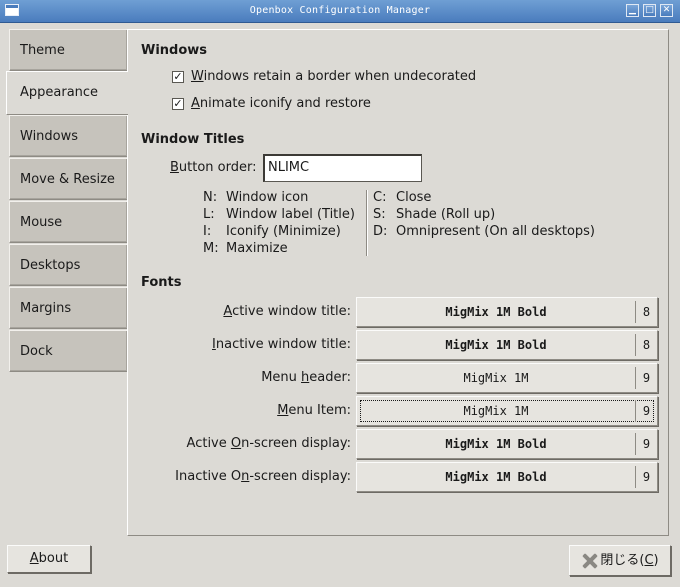  I want to click on section-title-window-titles: Window Titles, so click(193, 139).